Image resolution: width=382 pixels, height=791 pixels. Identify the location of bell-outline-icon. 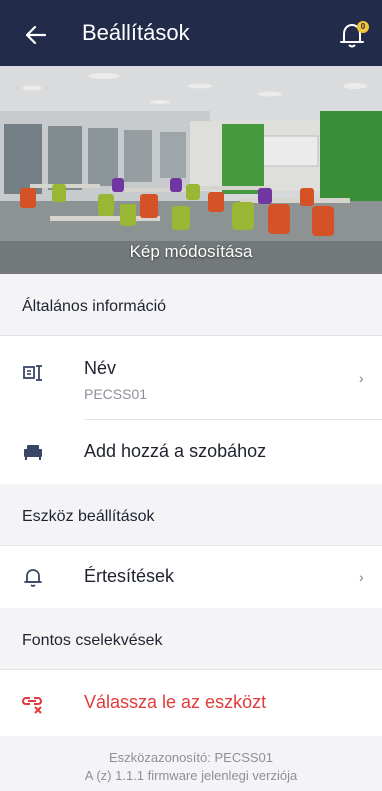
(33, 578).